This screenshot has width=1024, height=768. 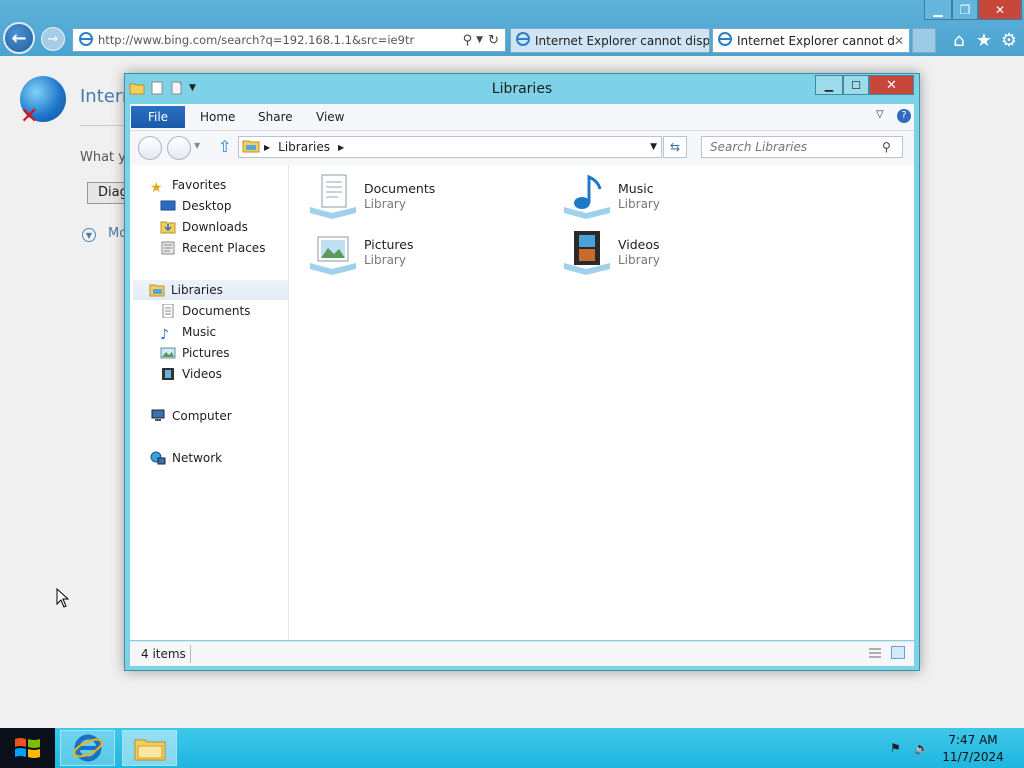 What do you see at coordinates (493, 40) in the screenshot?
I see `refresh-icon: ↻` at bounding box center [493, 40].